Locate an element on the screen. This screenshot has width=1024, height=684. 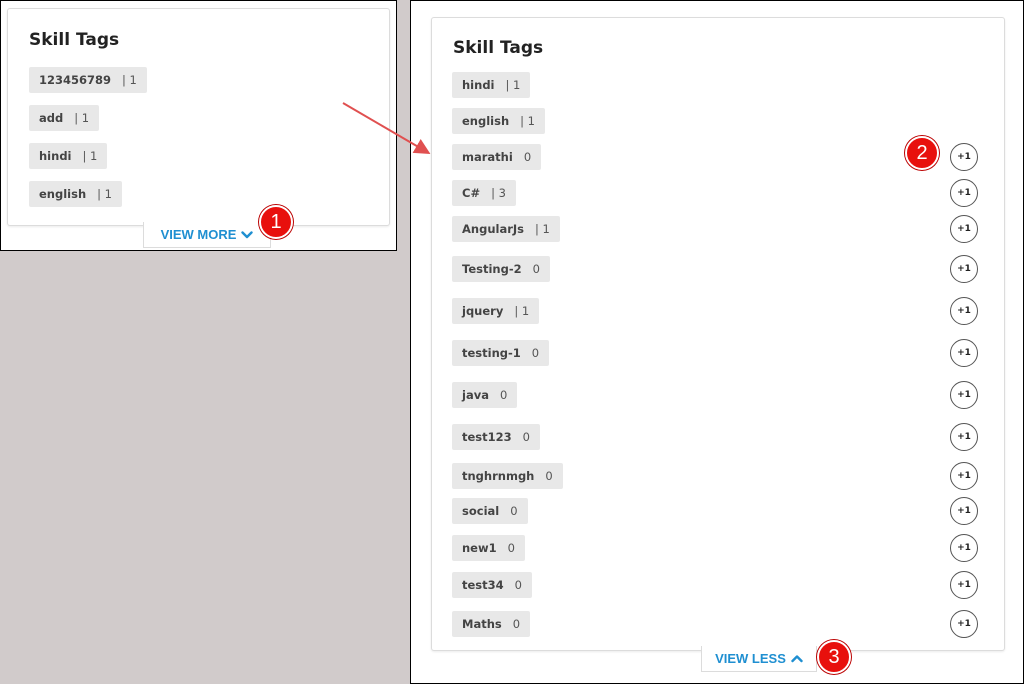
view-more-label: VIEW MORE is located at coordinates (198, 234).